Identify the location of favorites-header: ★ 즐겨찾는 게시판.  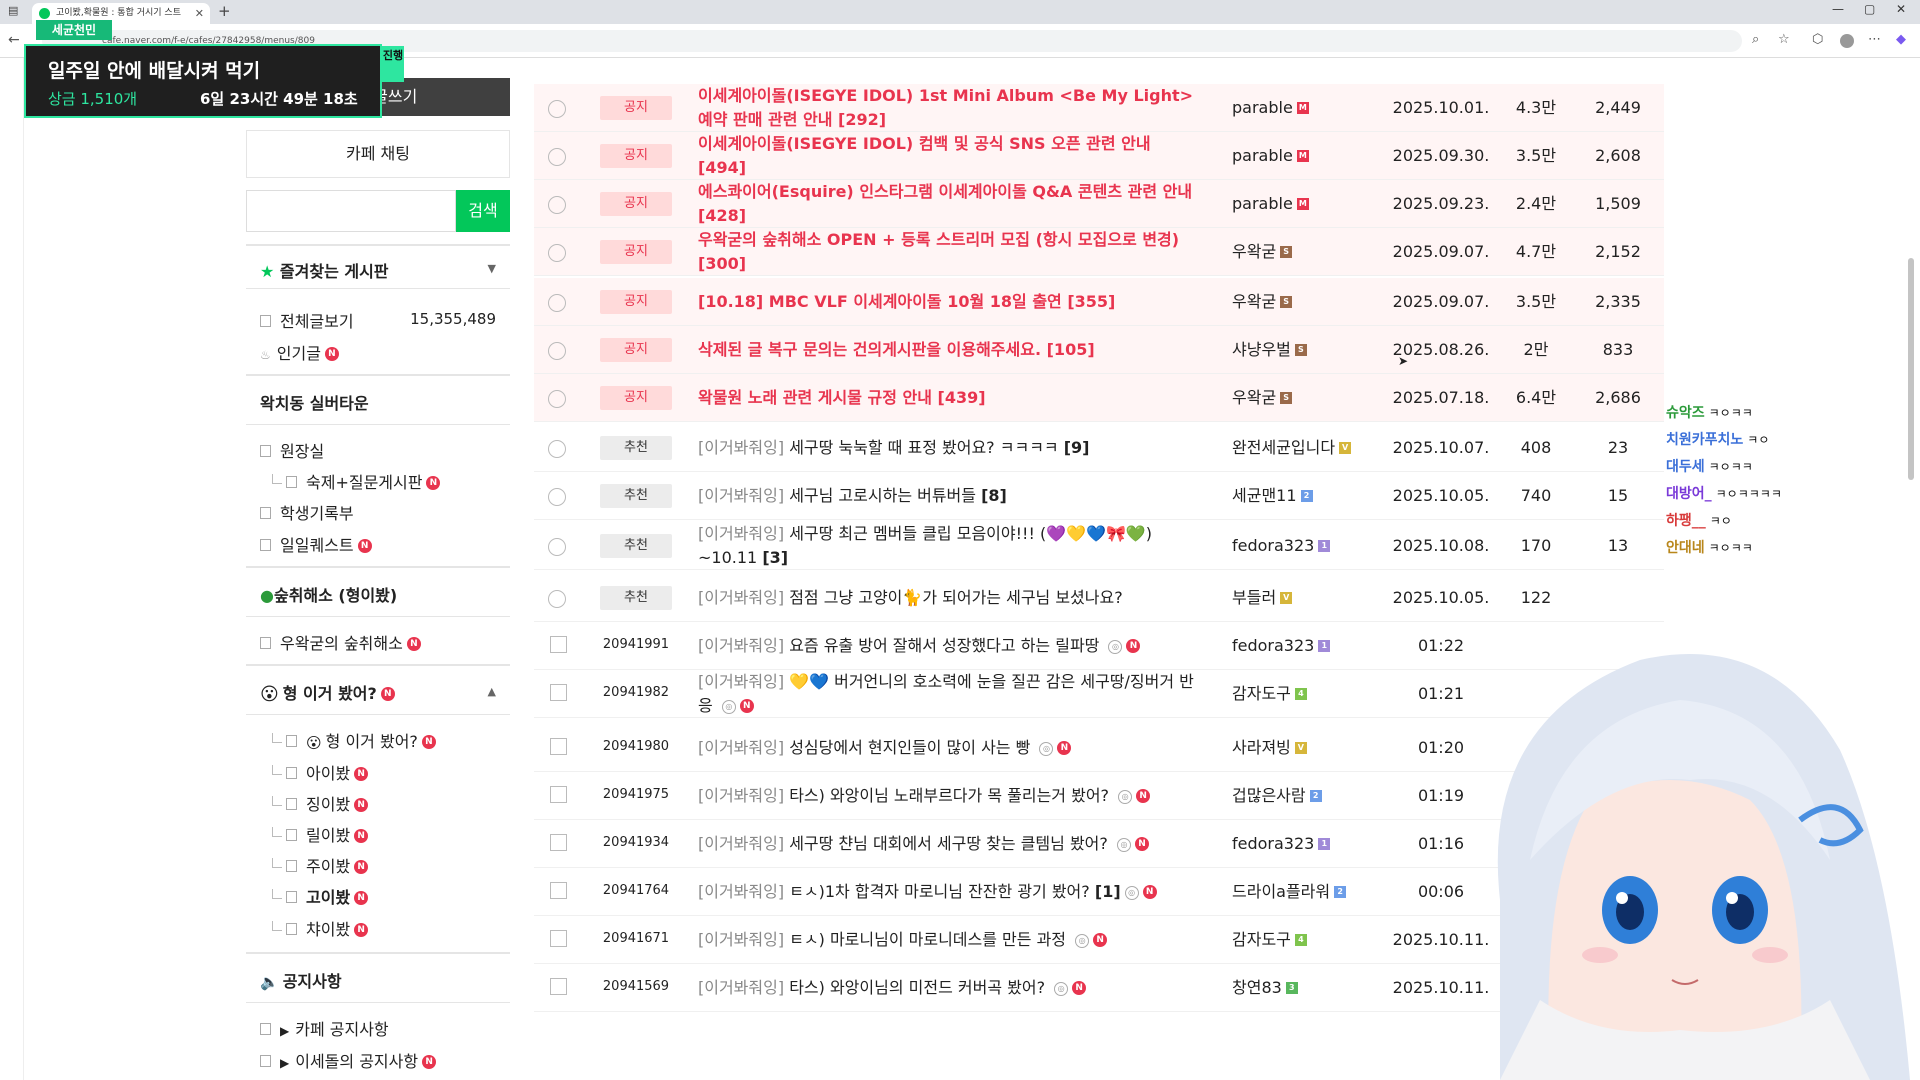
(378, 270).